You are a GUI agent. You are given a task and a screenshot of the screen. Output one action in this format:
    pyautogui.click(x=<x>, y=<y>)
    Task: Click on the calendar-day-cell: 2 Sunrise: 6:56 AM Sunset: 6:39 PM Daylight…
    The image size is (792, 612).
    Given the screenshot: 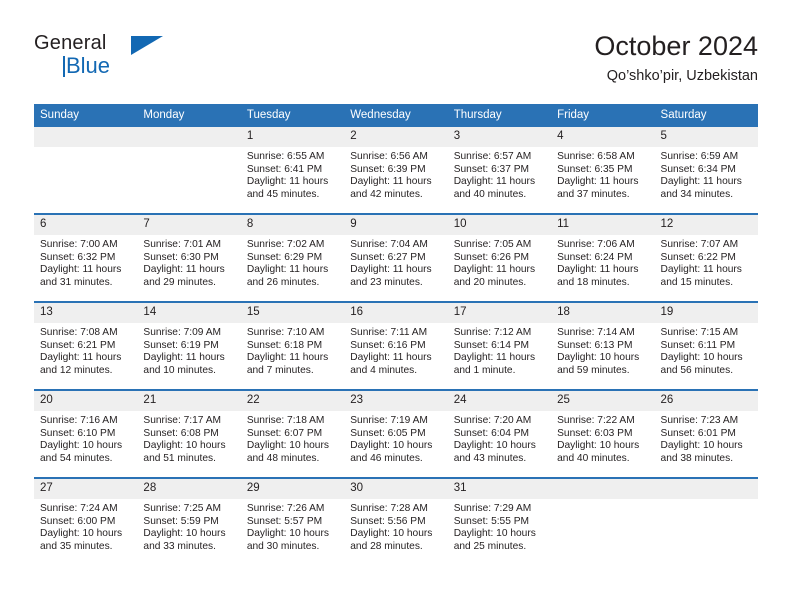 What is the action you would take?
    pyautogui.click(x=396, y=170)
    